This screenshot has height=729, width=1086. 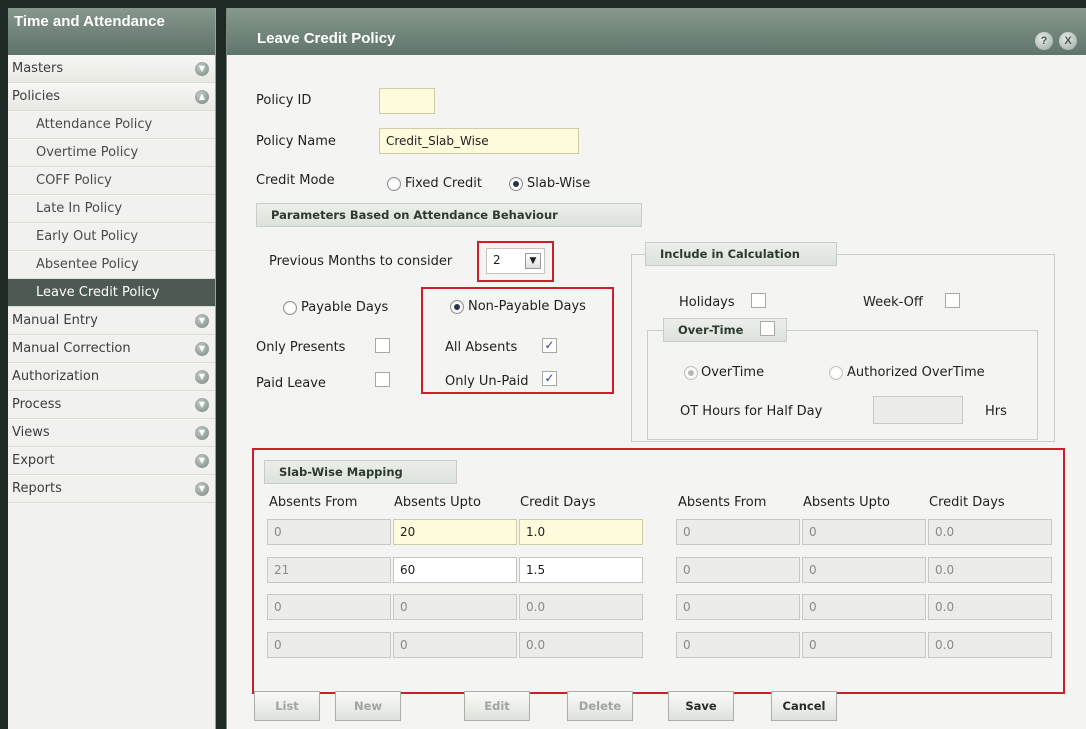 What do you see at coordinates (455, 532) in the screenshot?
I see `slab-left-row-1-upto: 20` at bounding box center [455, 532].